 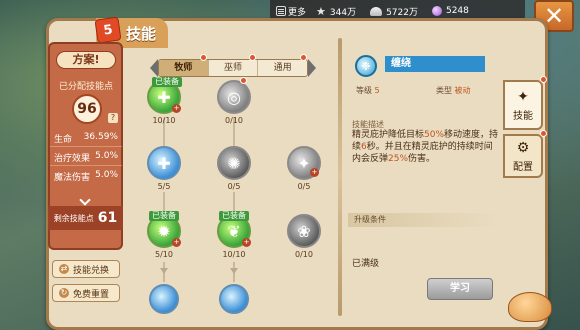 What do you see at coordinates (113, 118) in the screenshot?
I see `help-icon: ?` at bounding box center [113, 118].